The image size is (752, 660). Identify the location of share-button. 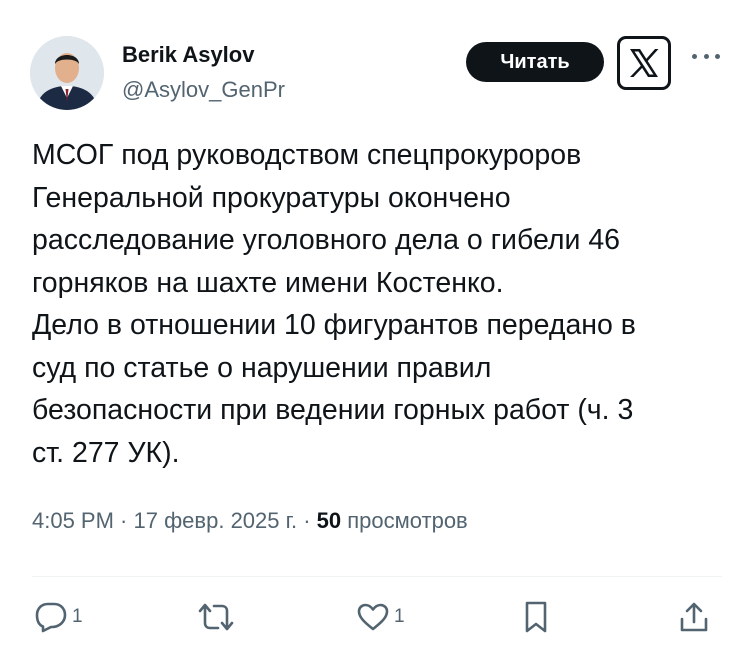
(694, 617).